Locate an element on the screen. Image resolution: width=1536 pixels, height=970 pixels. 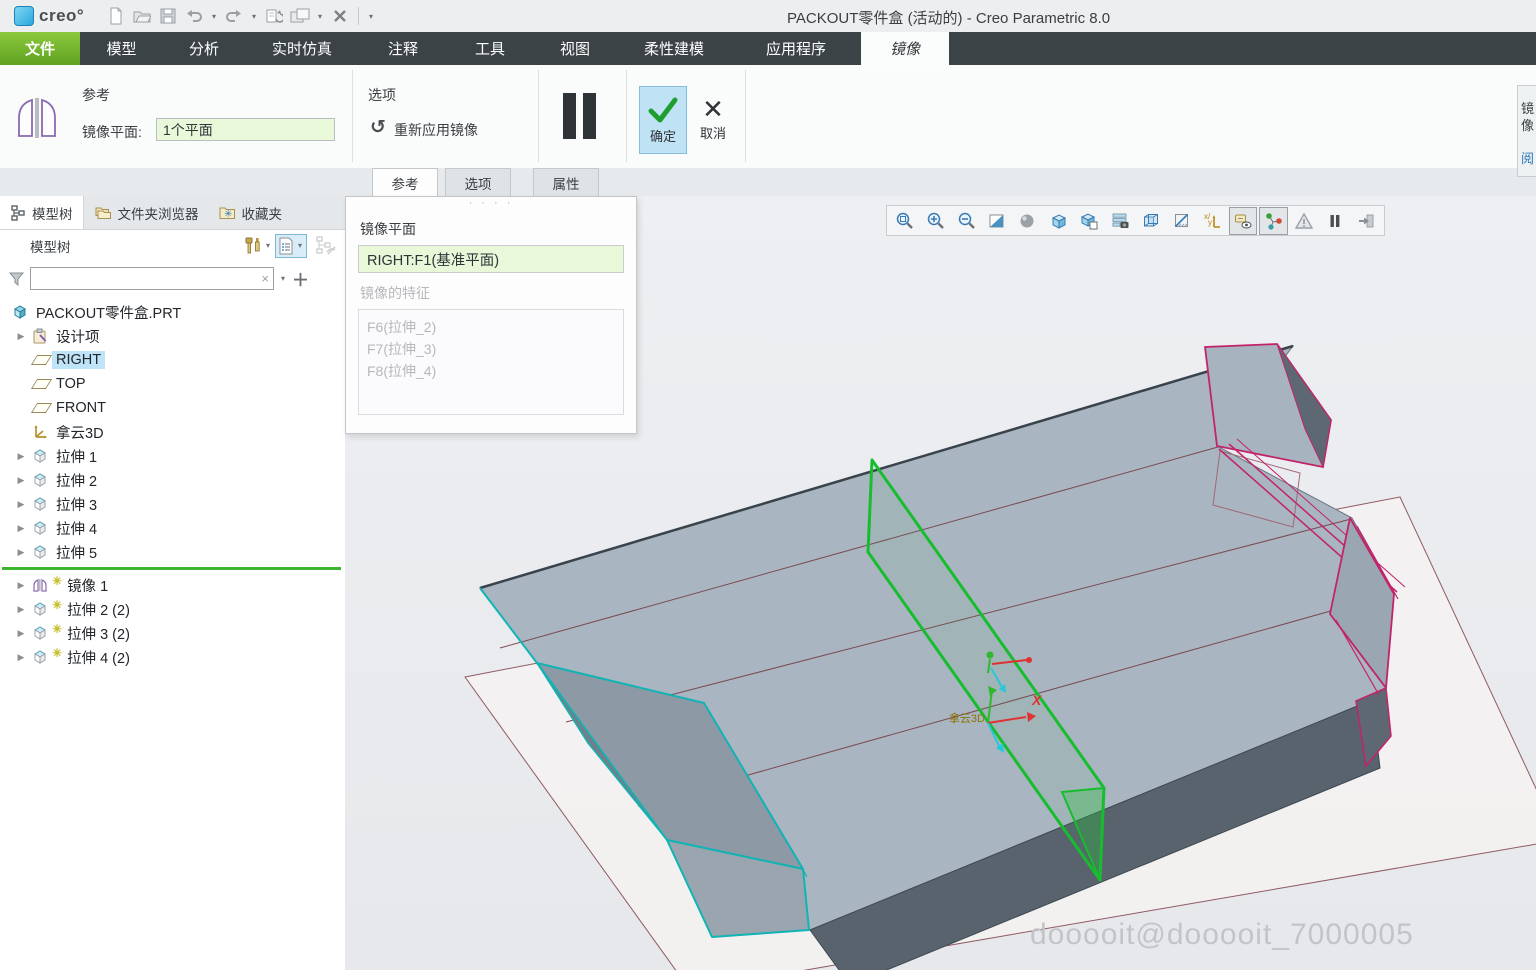
datum-display-button: x/y is located at coordinates (1212, 221).